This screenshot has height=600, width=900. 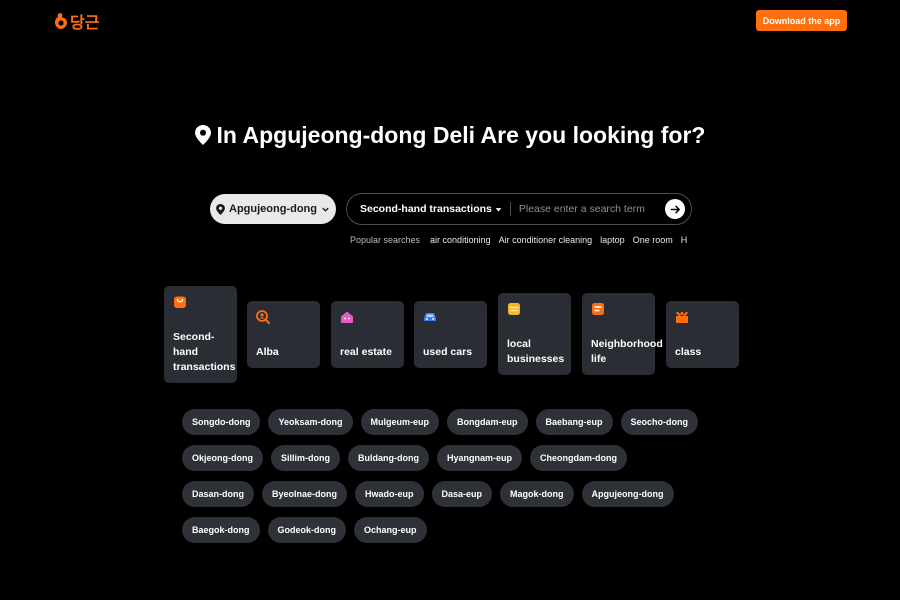 I want to click on neighborhood-chip: Byeolnae-dong, so click(x=305, y=494).